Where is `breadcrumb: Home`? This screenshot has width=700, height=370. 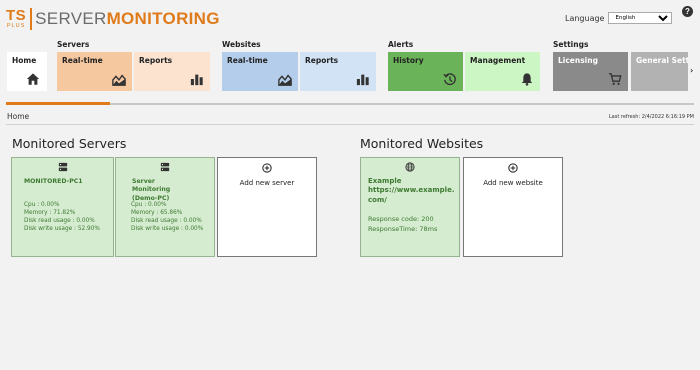 breadcrumb: Home is located at coordinates (18, 116).